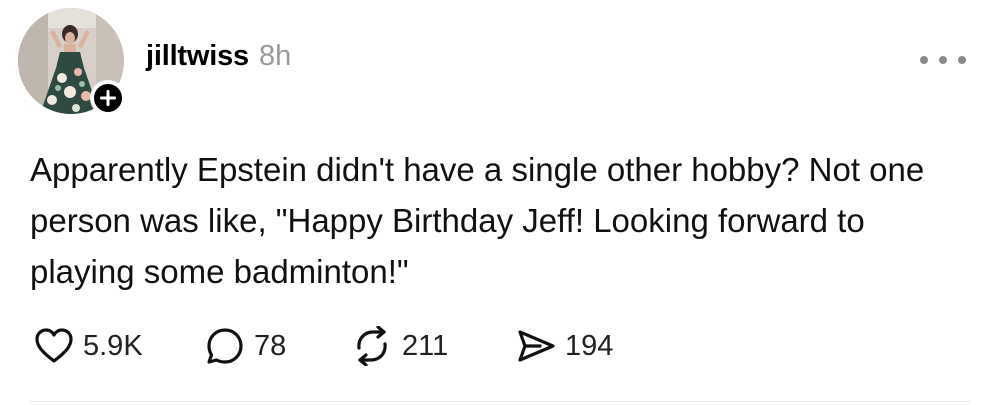 This screenshot has height=405, width=1000. What do you see at coordinates (372, 346) in the screenshot?
I see `repost-icon` at bounding box center [372, 346].